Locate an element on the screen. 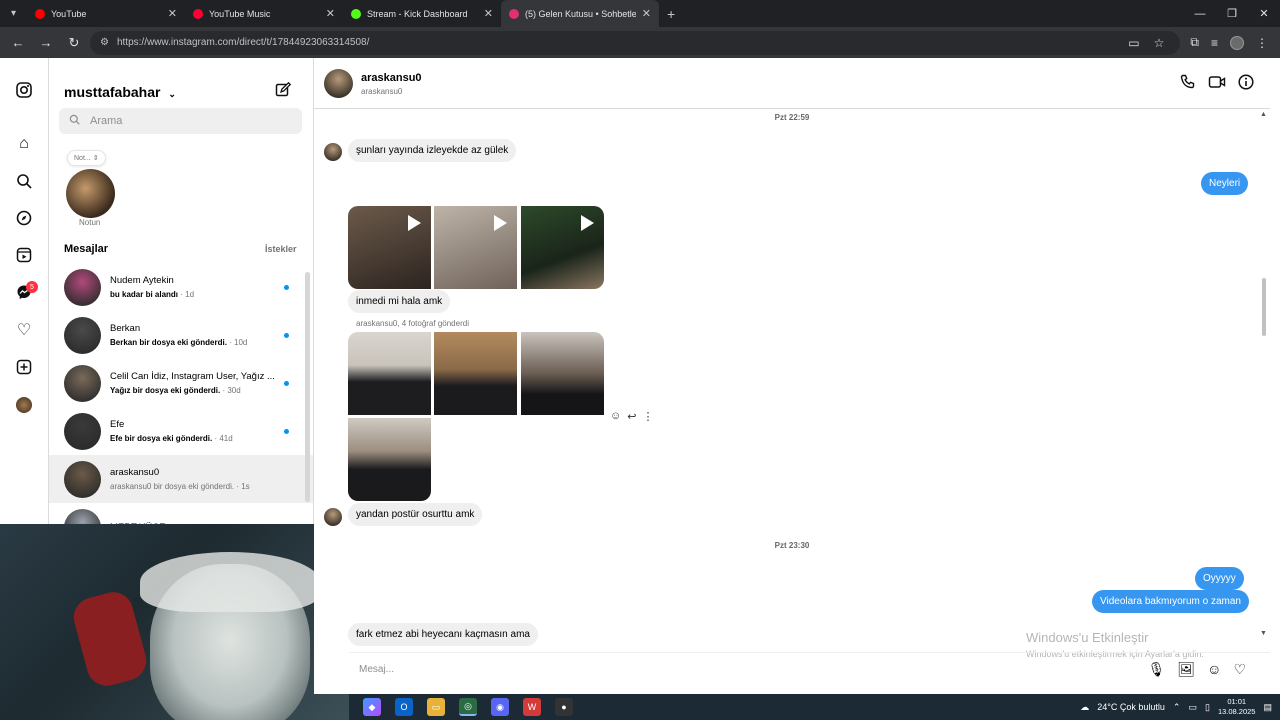 The image size is (1280, 720). more-options-icon: ⋮ is located at coordinates (647, 416).